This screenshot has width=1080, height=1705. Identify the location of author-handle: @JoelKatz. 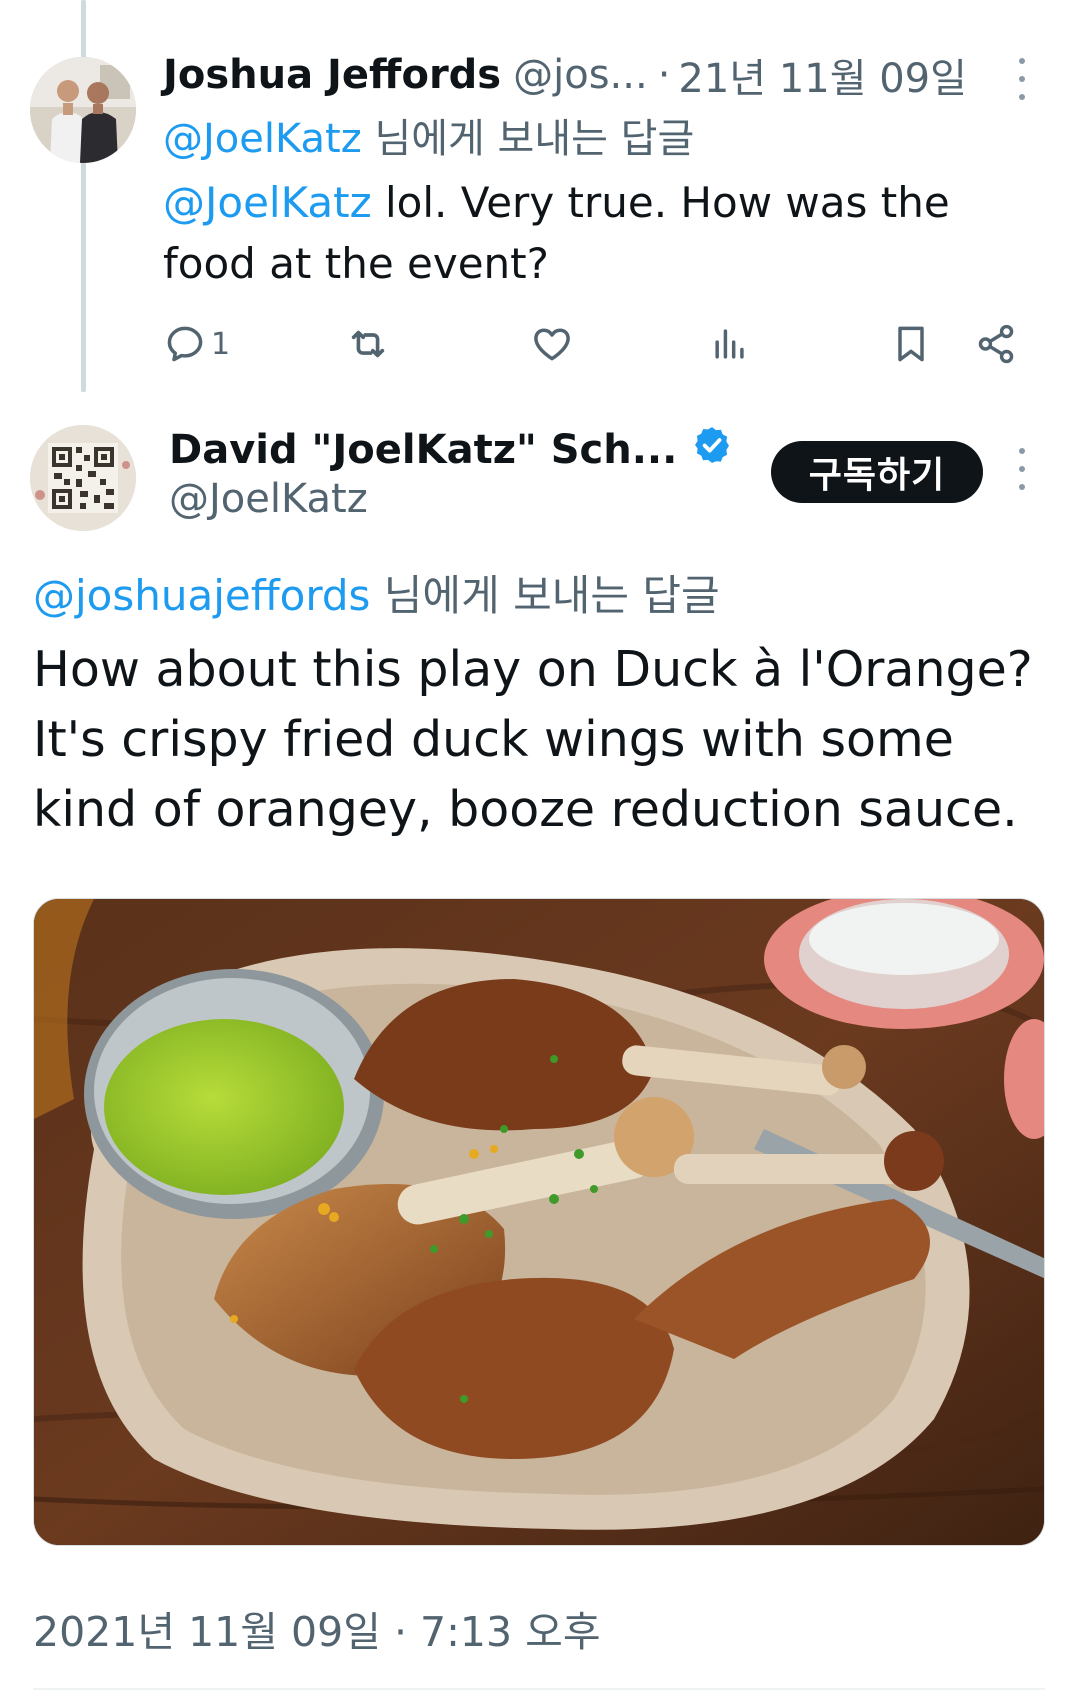
(268, 499).